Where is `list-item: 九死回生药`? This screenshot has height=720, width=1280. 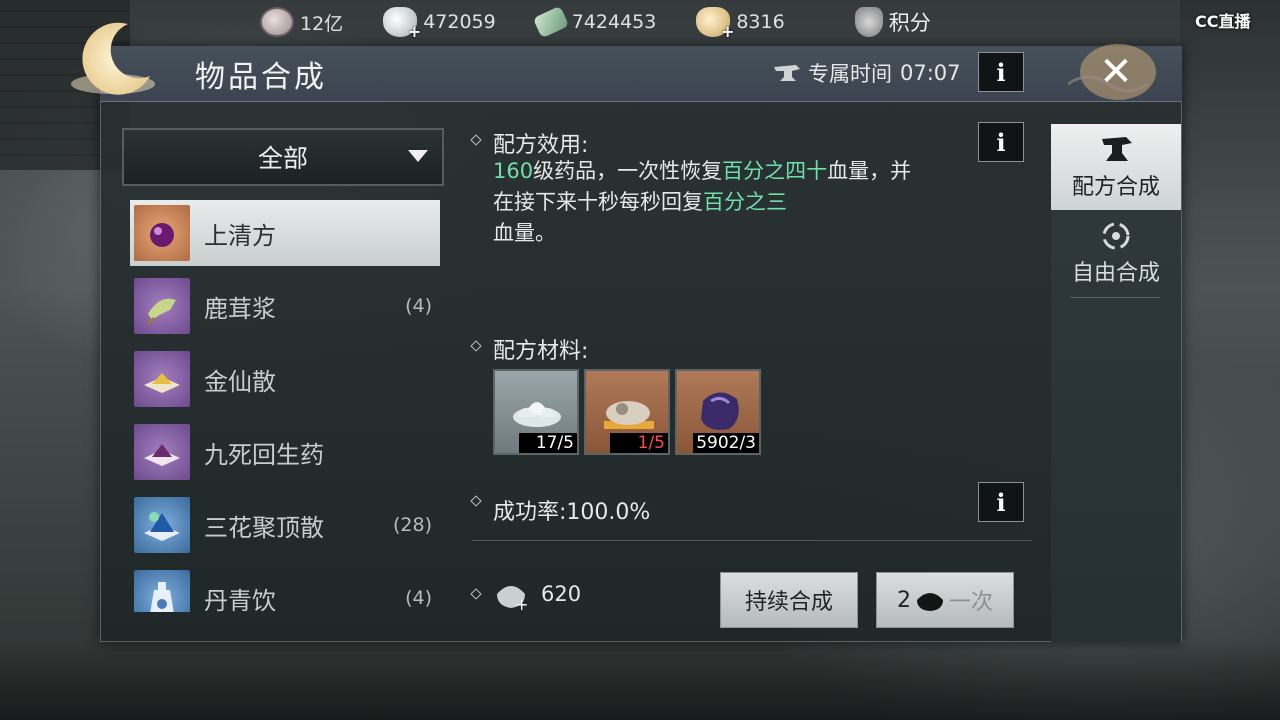
list-item: 九死回生药 is located at coordinates (285, 452).